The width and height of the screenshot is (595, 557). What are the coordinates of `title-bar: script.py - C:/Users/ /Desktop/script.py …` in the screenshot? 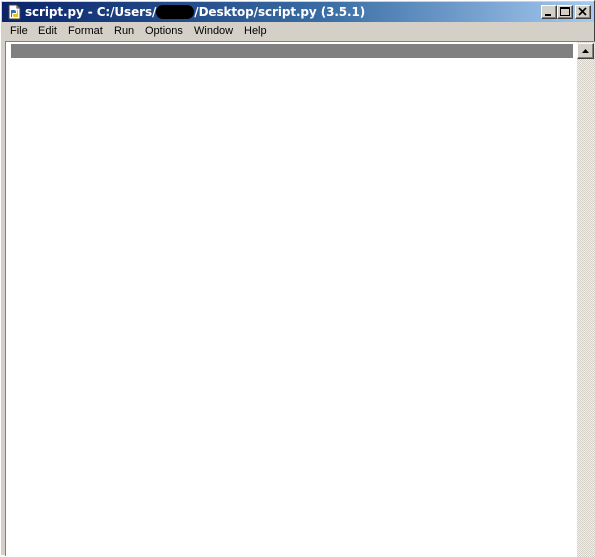 It's located at (298, 12).